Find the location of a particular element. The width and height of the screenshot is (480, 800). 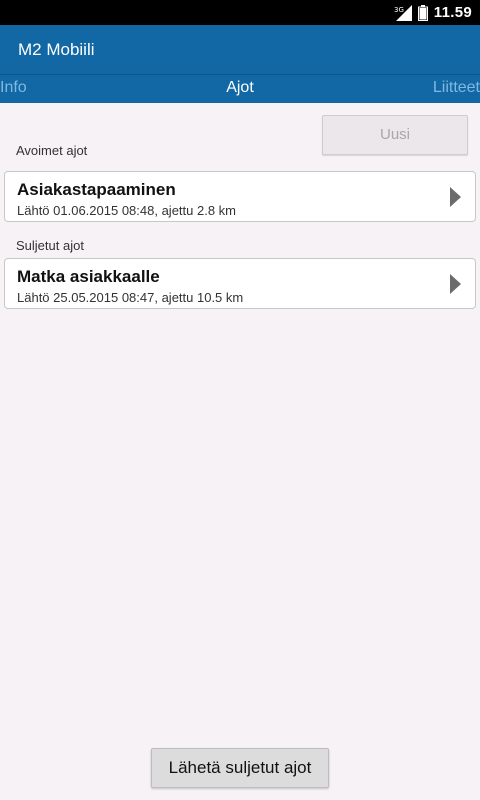

trip-title: Asiakastapaaminen is located at coordinates (96, 189).